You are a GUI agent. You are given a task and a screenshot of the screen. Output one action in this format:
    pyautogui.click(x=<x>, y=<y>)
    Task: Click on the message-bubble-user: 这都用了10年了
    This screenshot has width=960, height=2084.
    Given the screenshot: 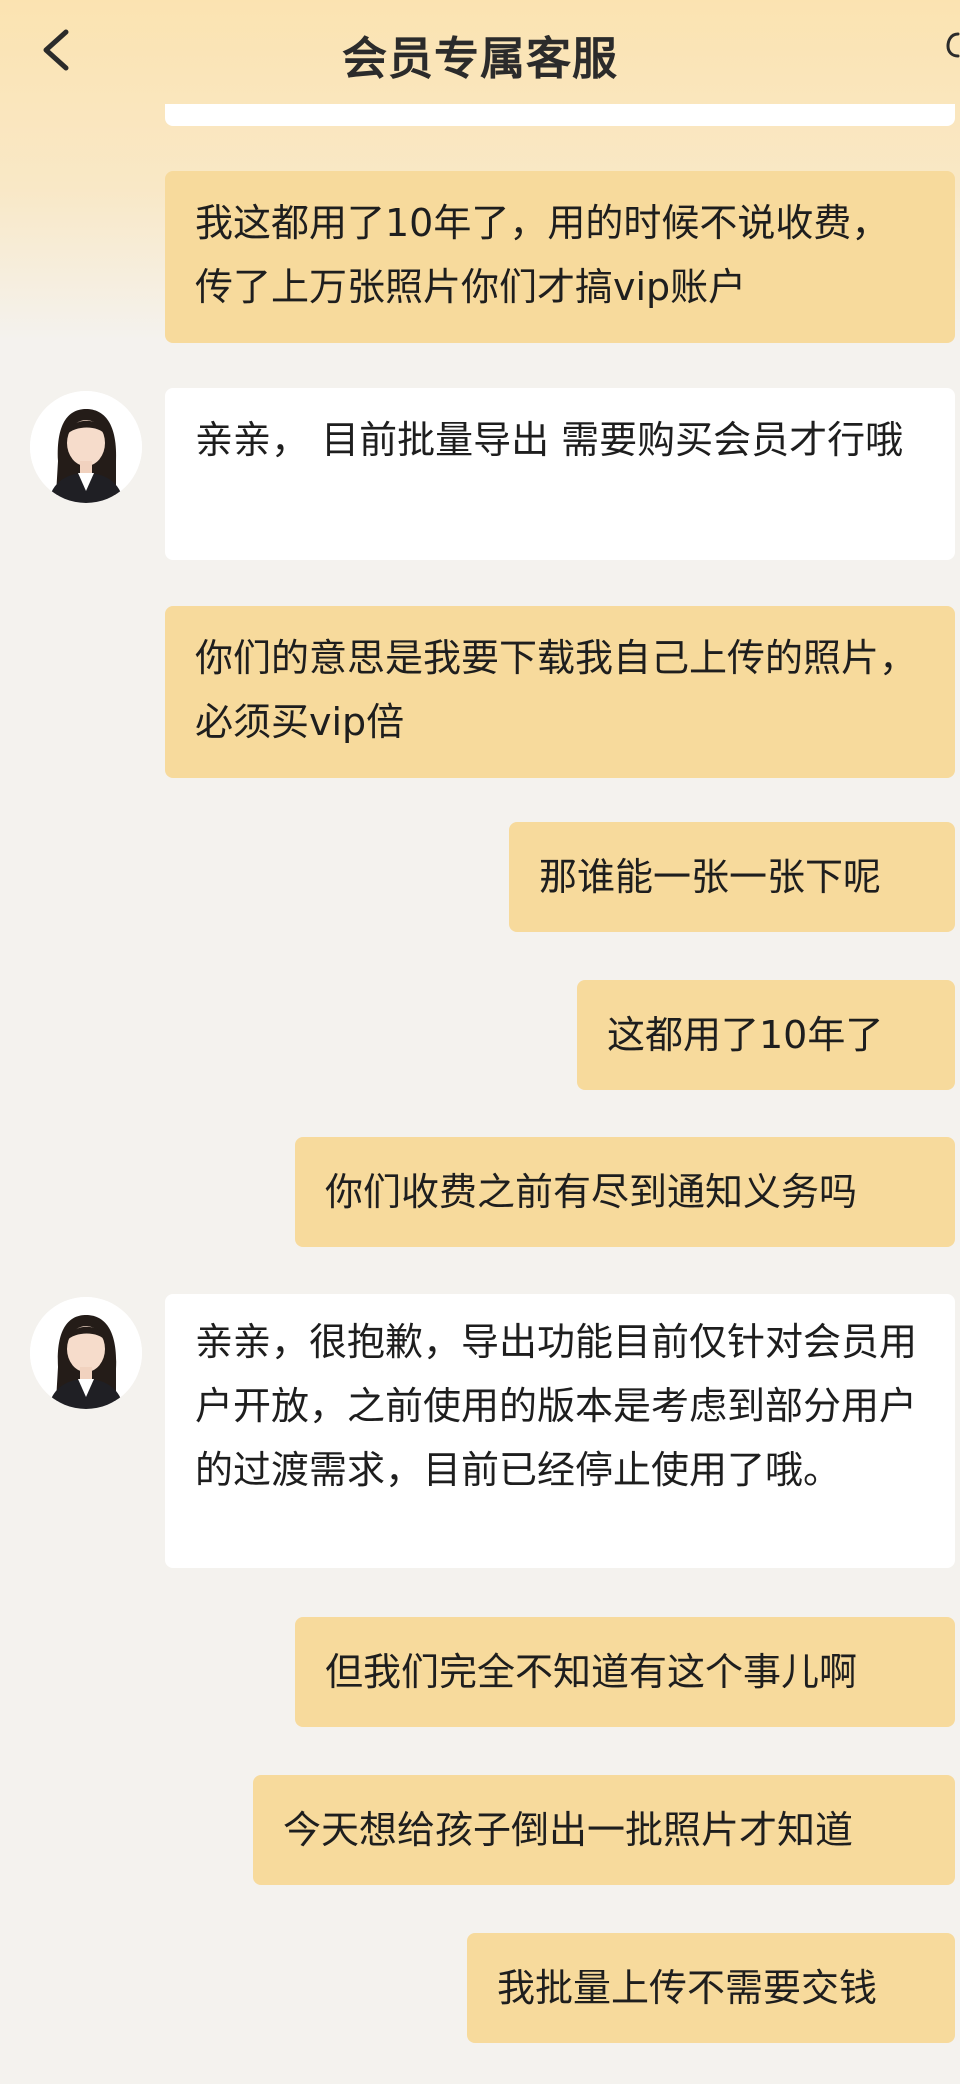 What is the action you would take?
    pyautogui.click(x=766, y=1035)
    